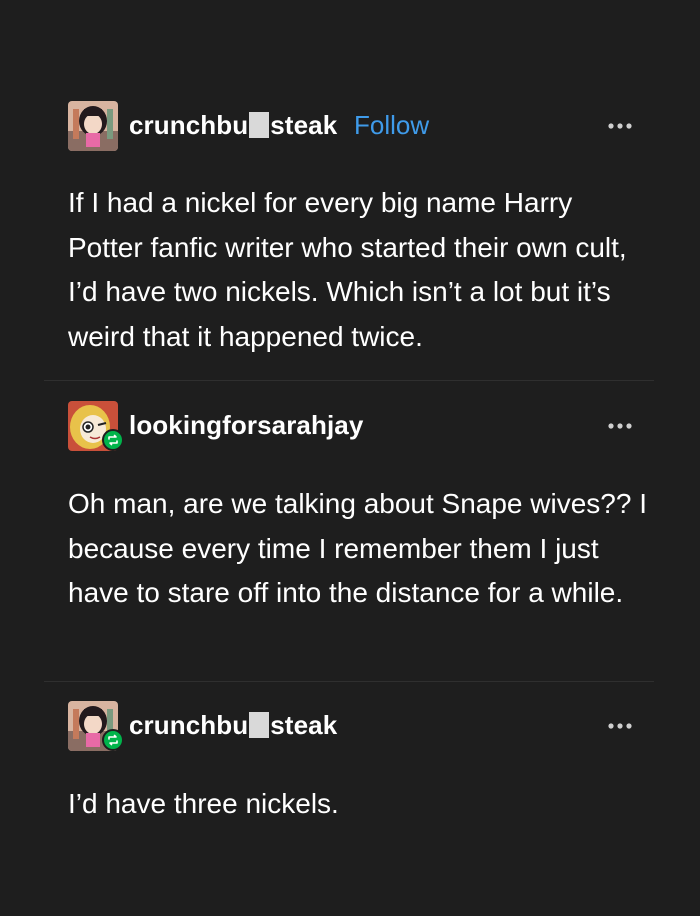  What do you see at coordinates (246, 425) in the screenshot?
I see `username: lookingforsarahjay` at bounding box center [246, 425].